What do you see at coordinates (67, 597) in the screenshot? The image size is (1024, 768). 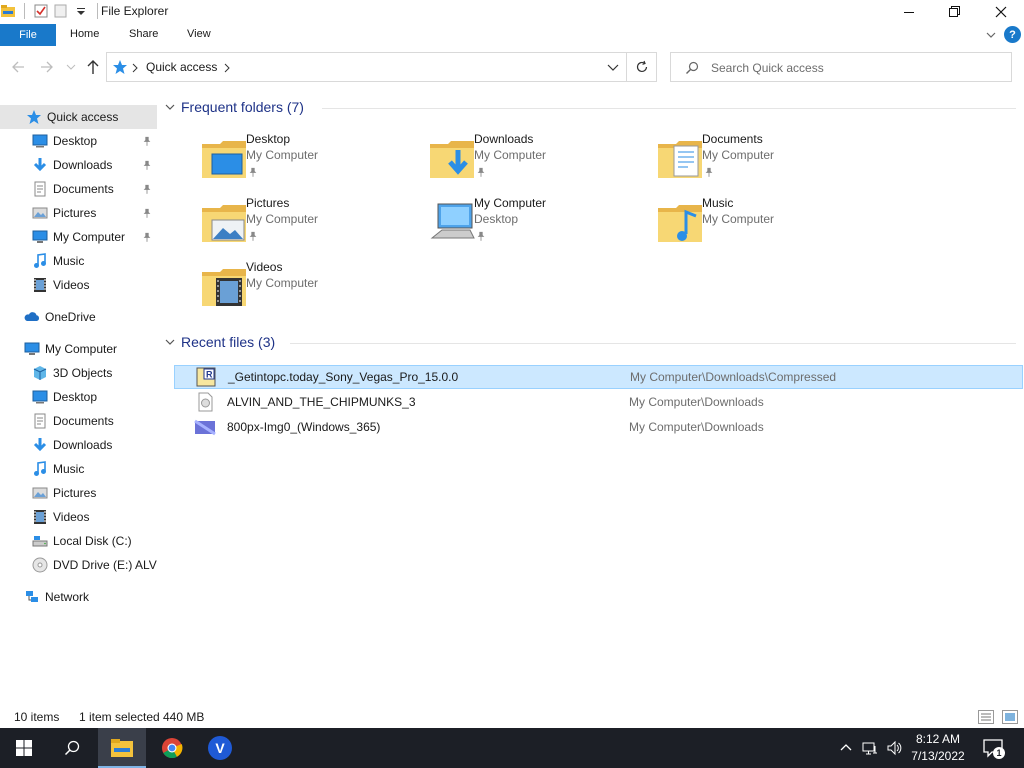 I see `sidebar-item-label: Network` at bounding box center [67, 597].